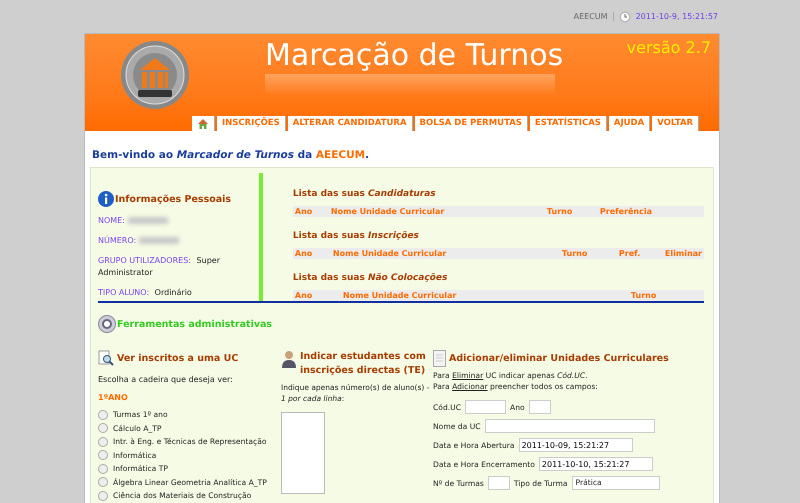  Describe the element at coordinates (591, 16) in the screenshot. I see `site-name: AEECUM` at that location.